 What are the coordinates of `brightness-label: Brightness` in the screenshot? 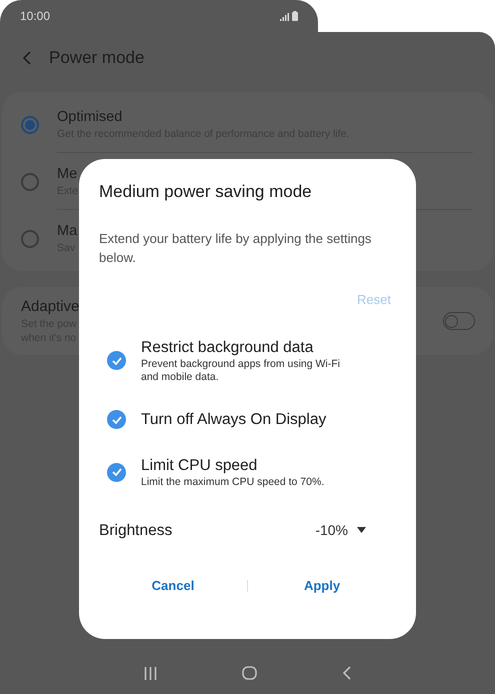 It's located at (135, 530).